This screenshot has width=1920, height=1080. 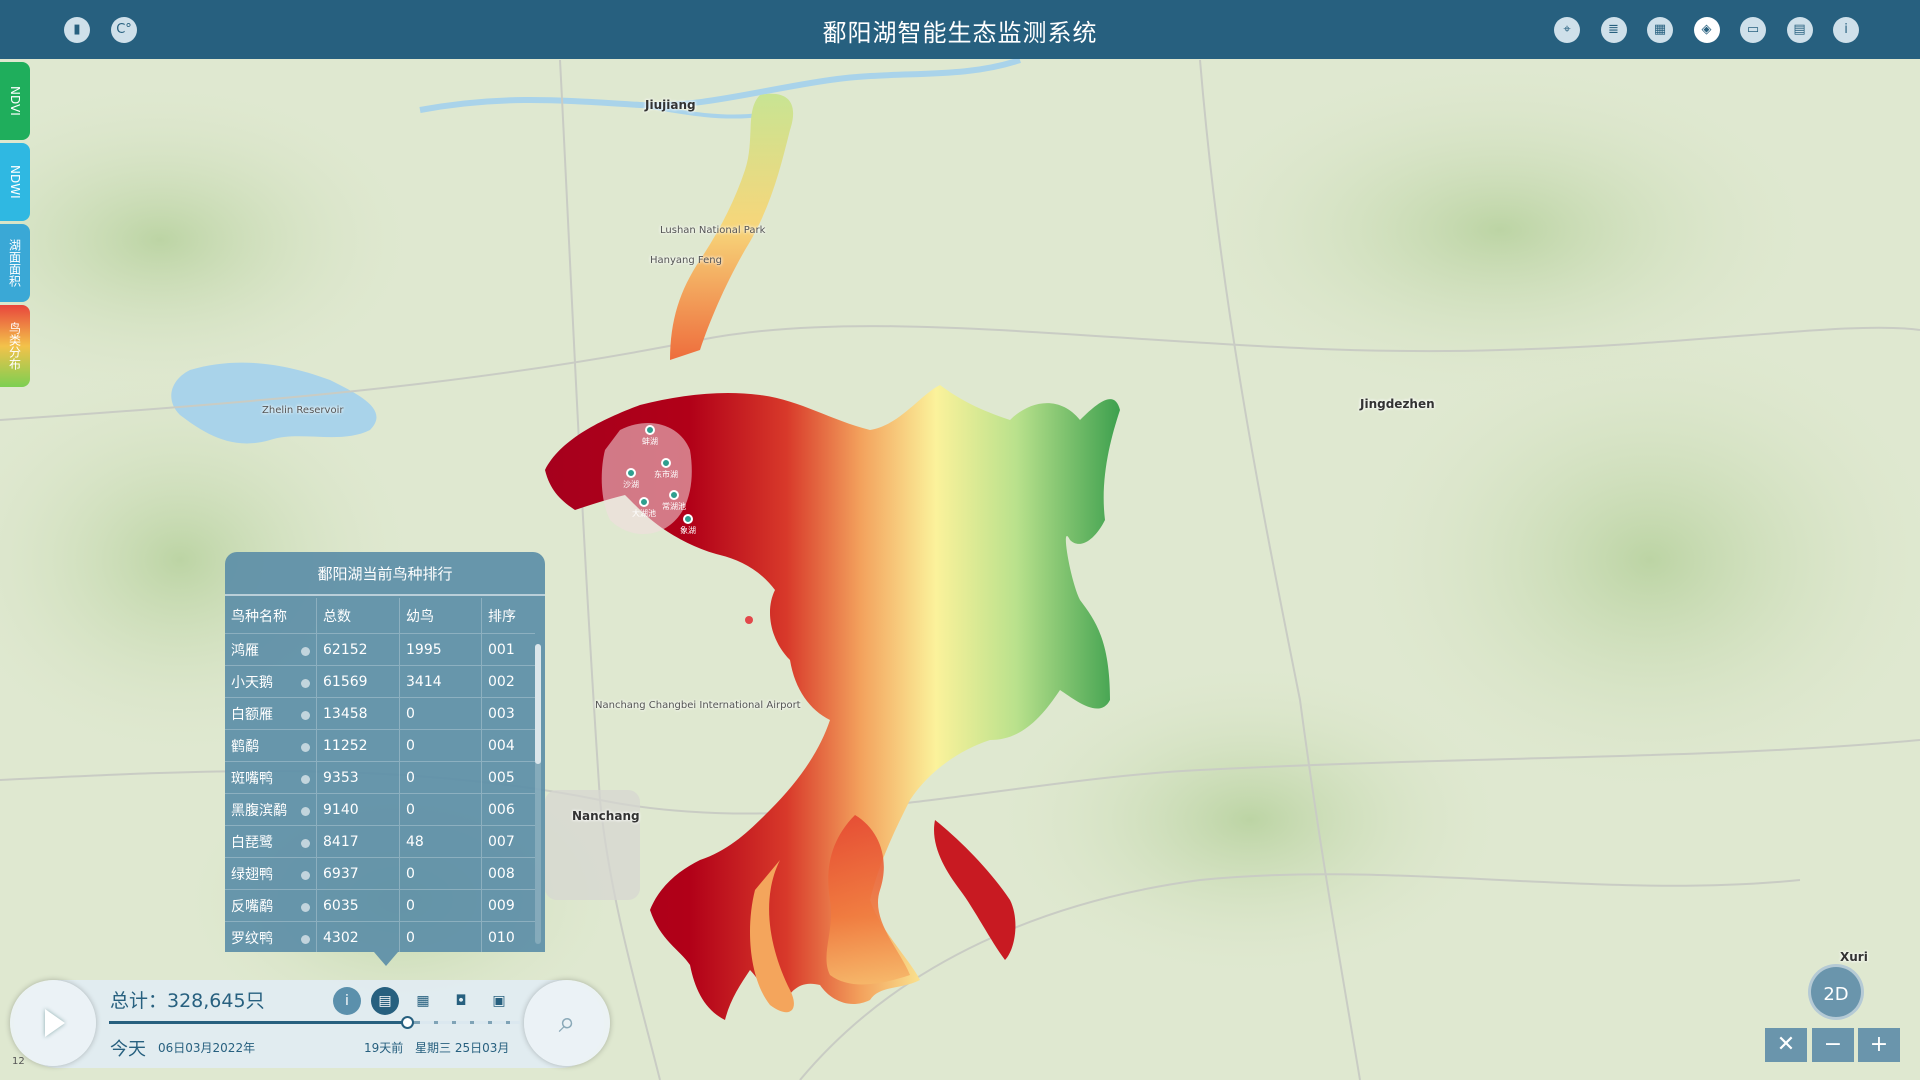 What do you see at coordinates (380, 906) in the screenshot?
I see `table-row: 反嘴鹬 6035 0 009` at bounding box center [380, 906].